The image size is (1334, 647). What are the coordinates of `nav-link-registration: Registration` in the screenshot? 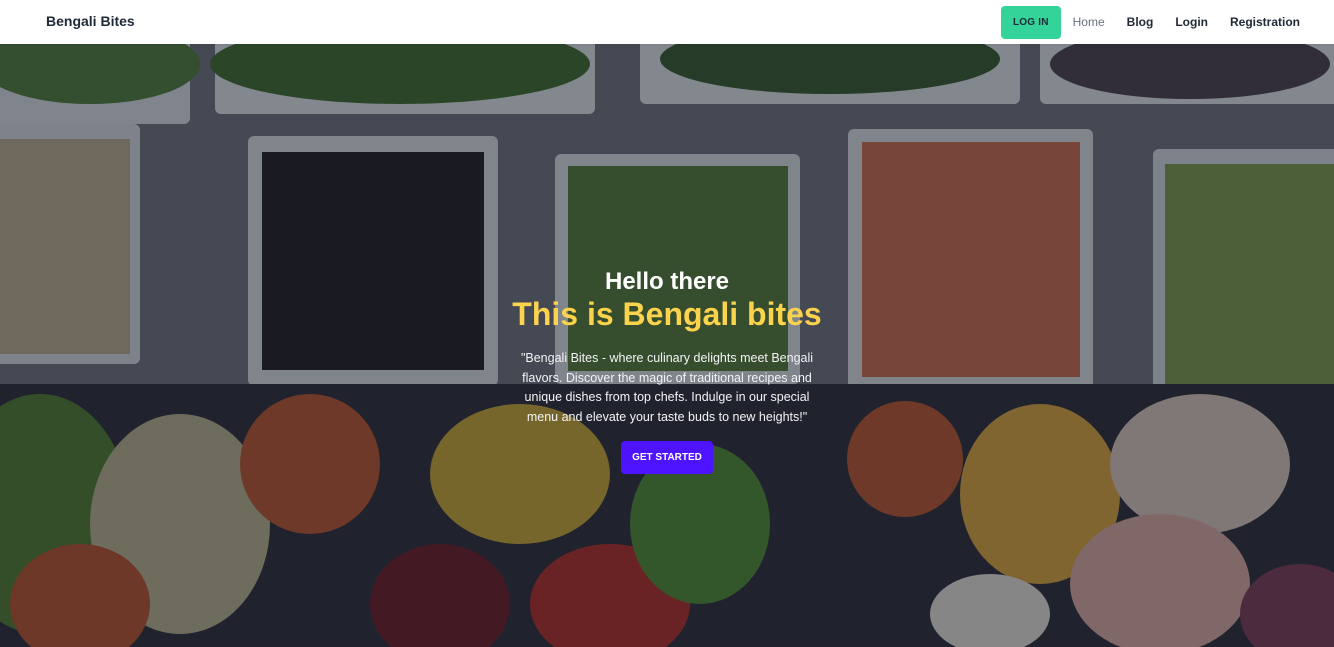 It's located at (1265, 22).